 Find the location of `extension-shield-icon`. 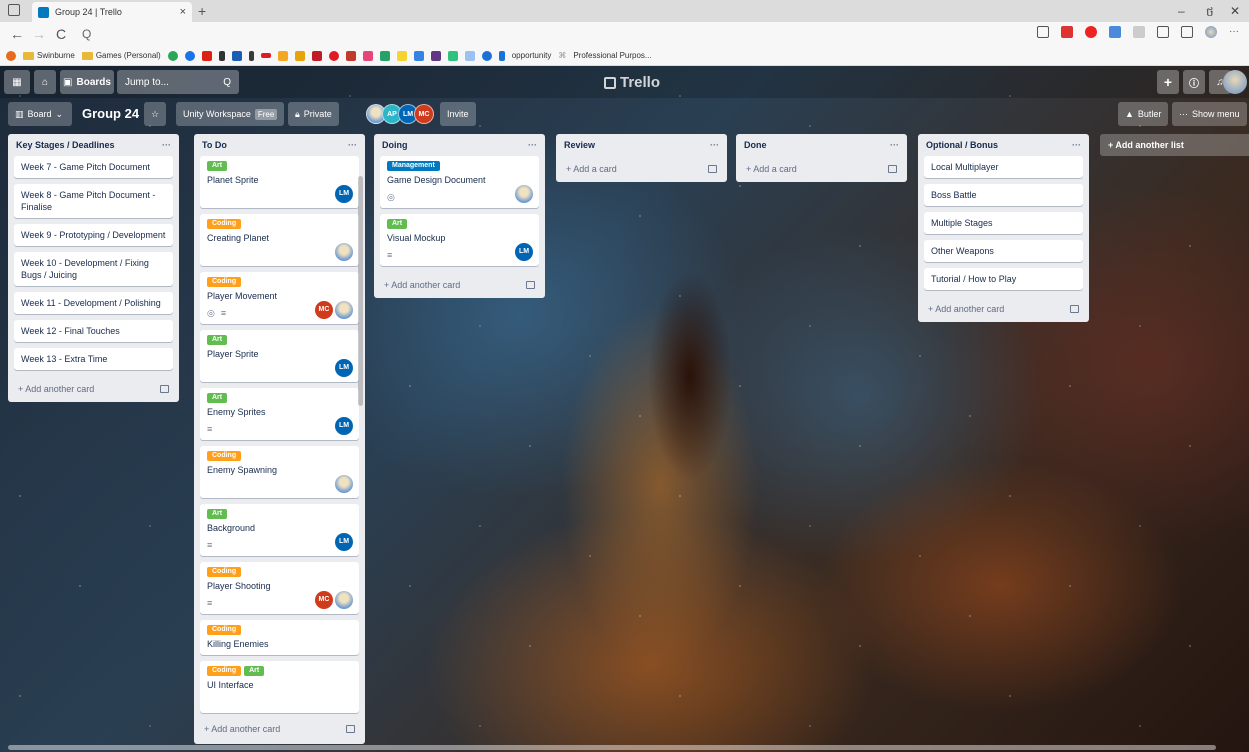

extension-shield-icon is located at coordinates (1115, 32).